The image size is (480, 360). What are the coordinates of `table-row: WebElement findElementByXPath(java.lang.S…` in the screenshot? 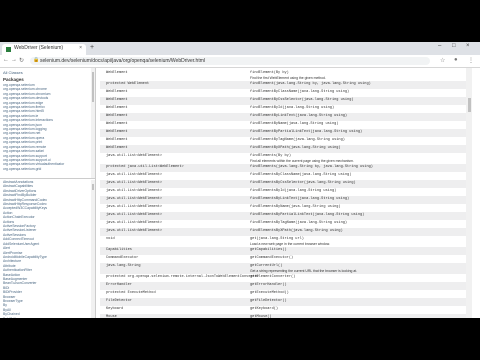 It's located at (285, 149).